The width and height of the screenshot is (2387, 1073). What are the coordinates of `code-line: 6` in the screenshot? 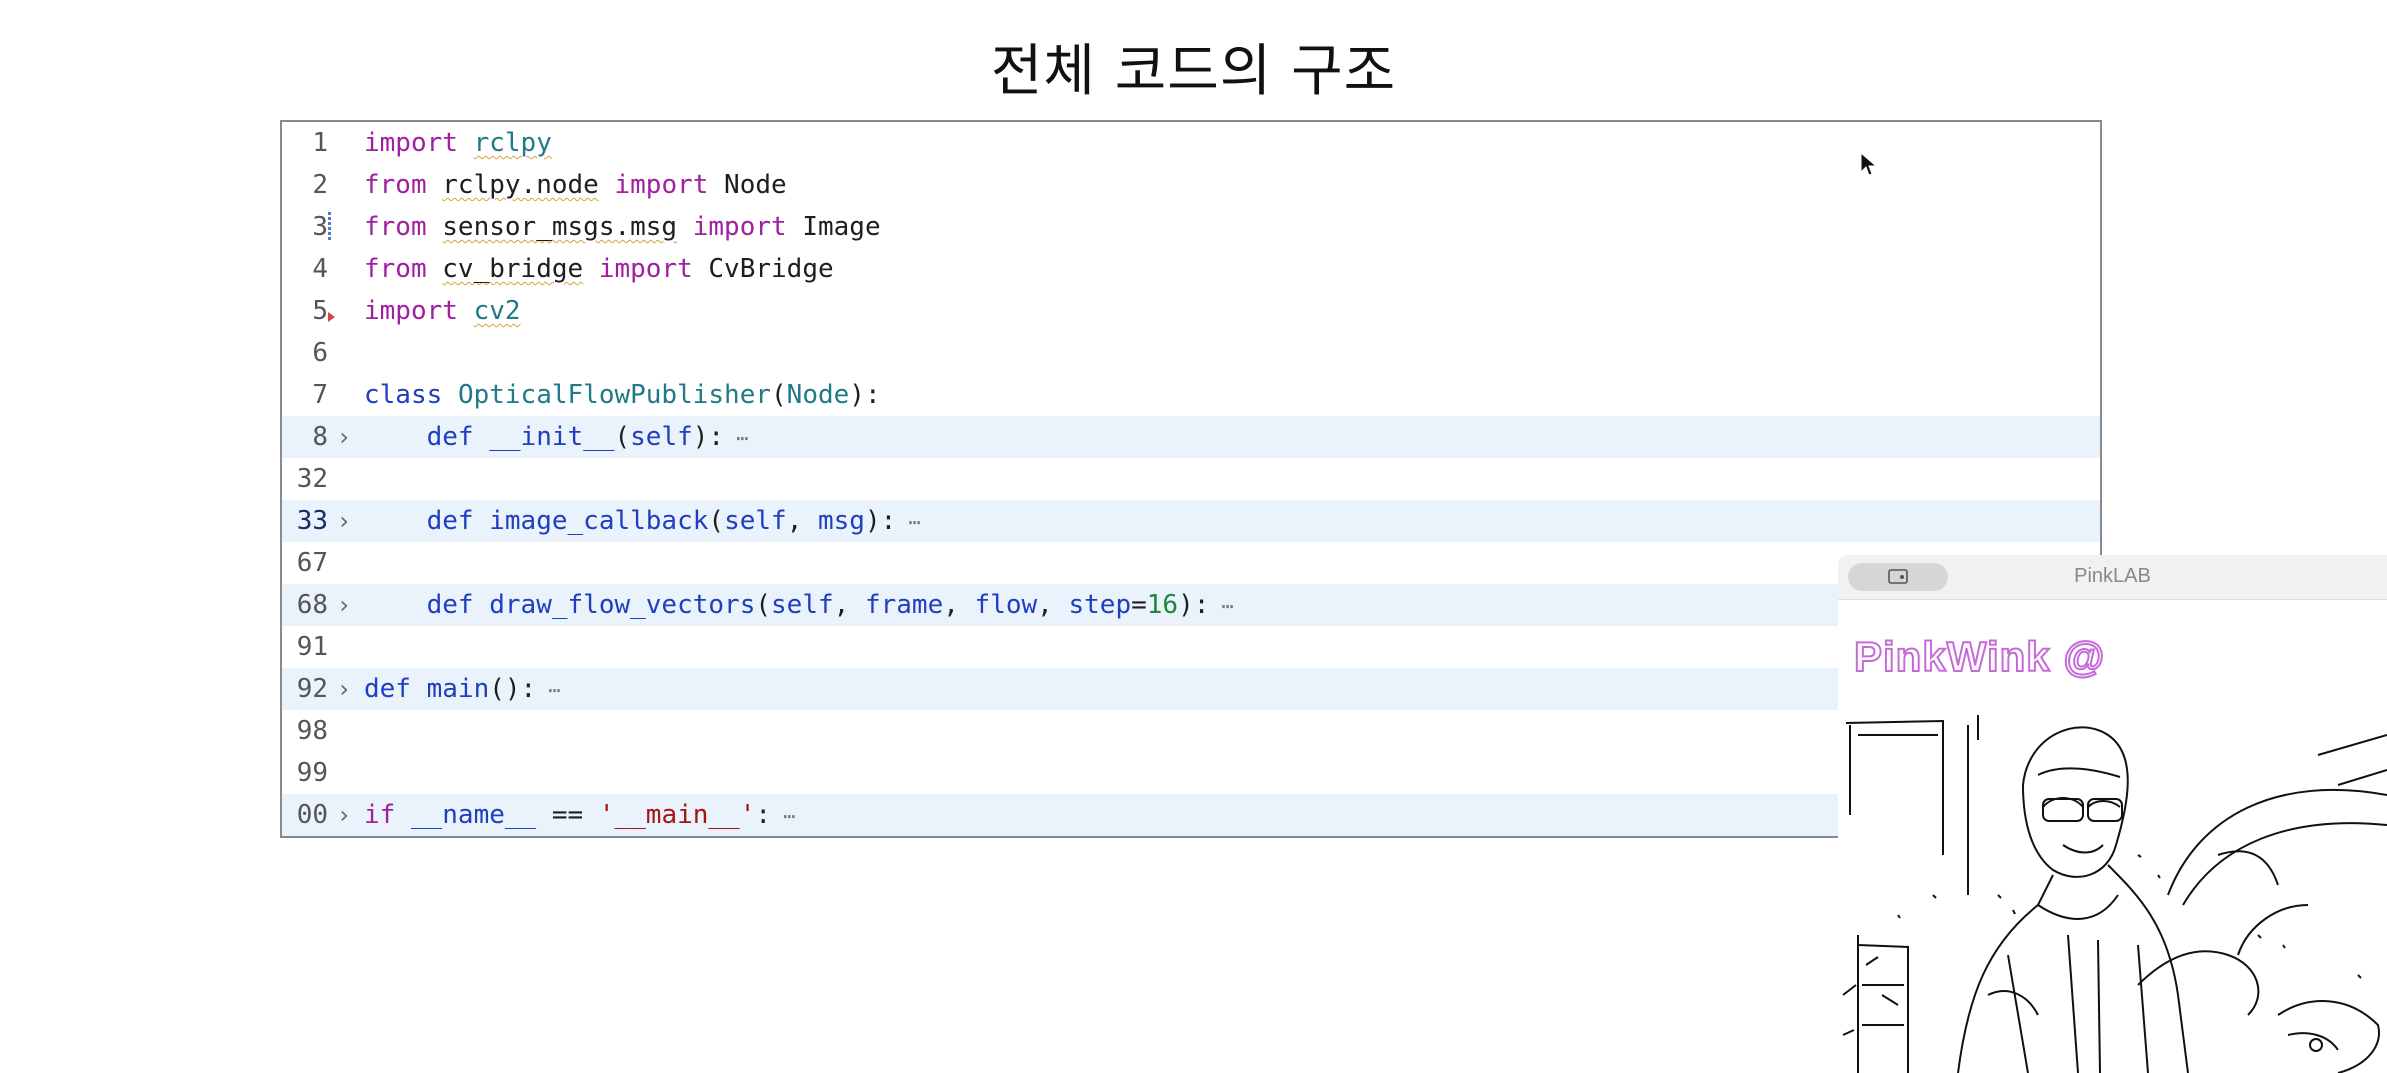 It's located at (1191, 353).